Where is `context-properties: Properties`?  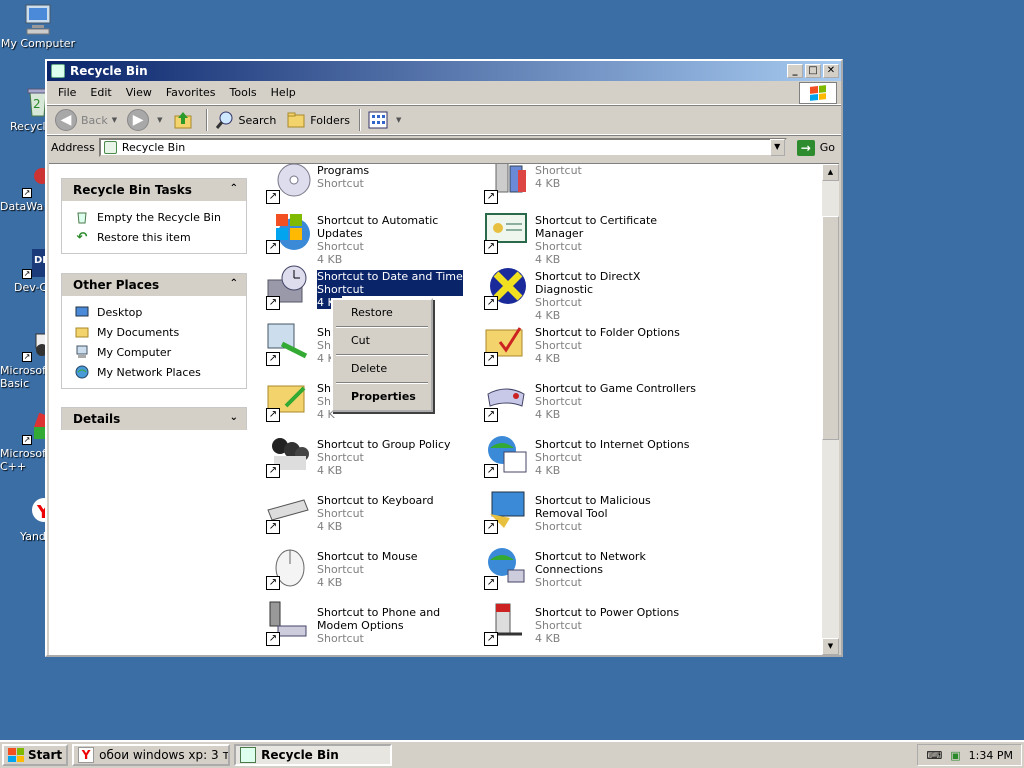
context-properties: Properties is located at coordinates (382, 397).